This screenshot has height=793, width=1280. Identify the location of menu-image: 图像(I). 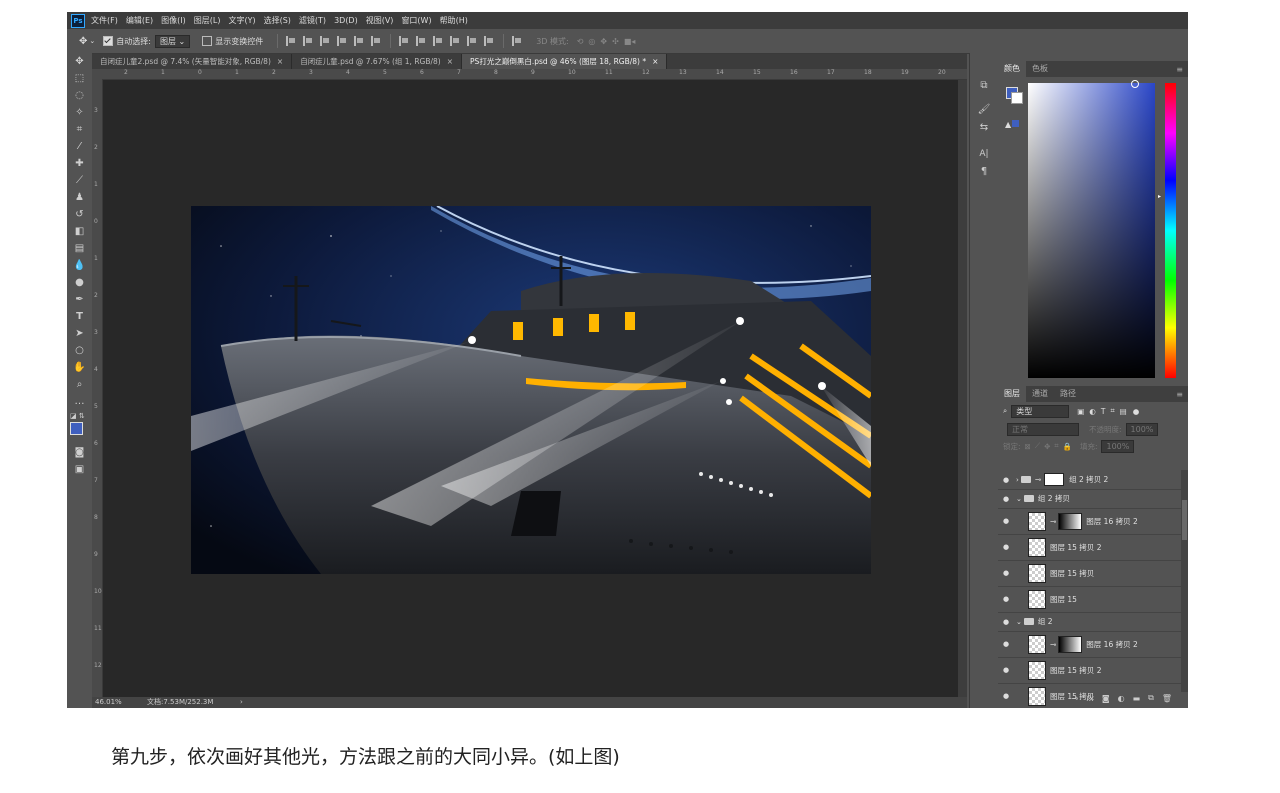
(173, 20).